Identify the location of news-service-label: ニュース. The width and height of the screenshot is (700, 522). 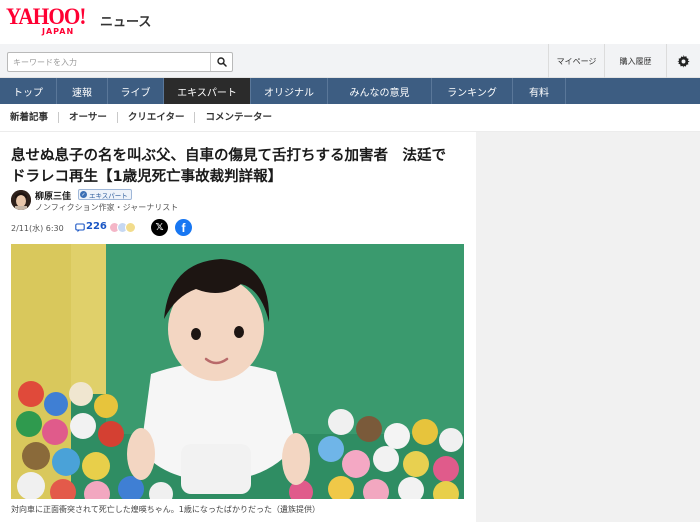
(125, 20).